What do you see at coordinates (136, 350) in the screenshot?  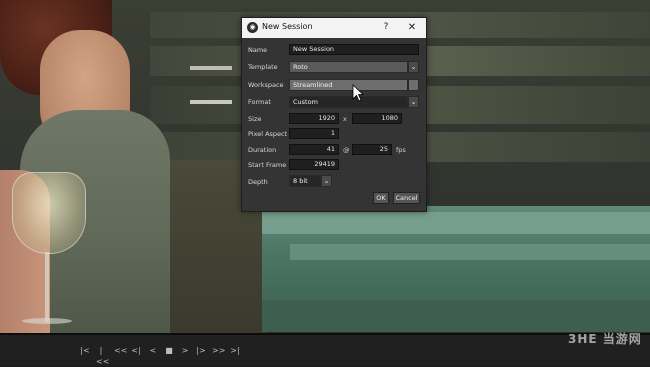 I see `step-back-button: <|` at bounding box center [136, 350].